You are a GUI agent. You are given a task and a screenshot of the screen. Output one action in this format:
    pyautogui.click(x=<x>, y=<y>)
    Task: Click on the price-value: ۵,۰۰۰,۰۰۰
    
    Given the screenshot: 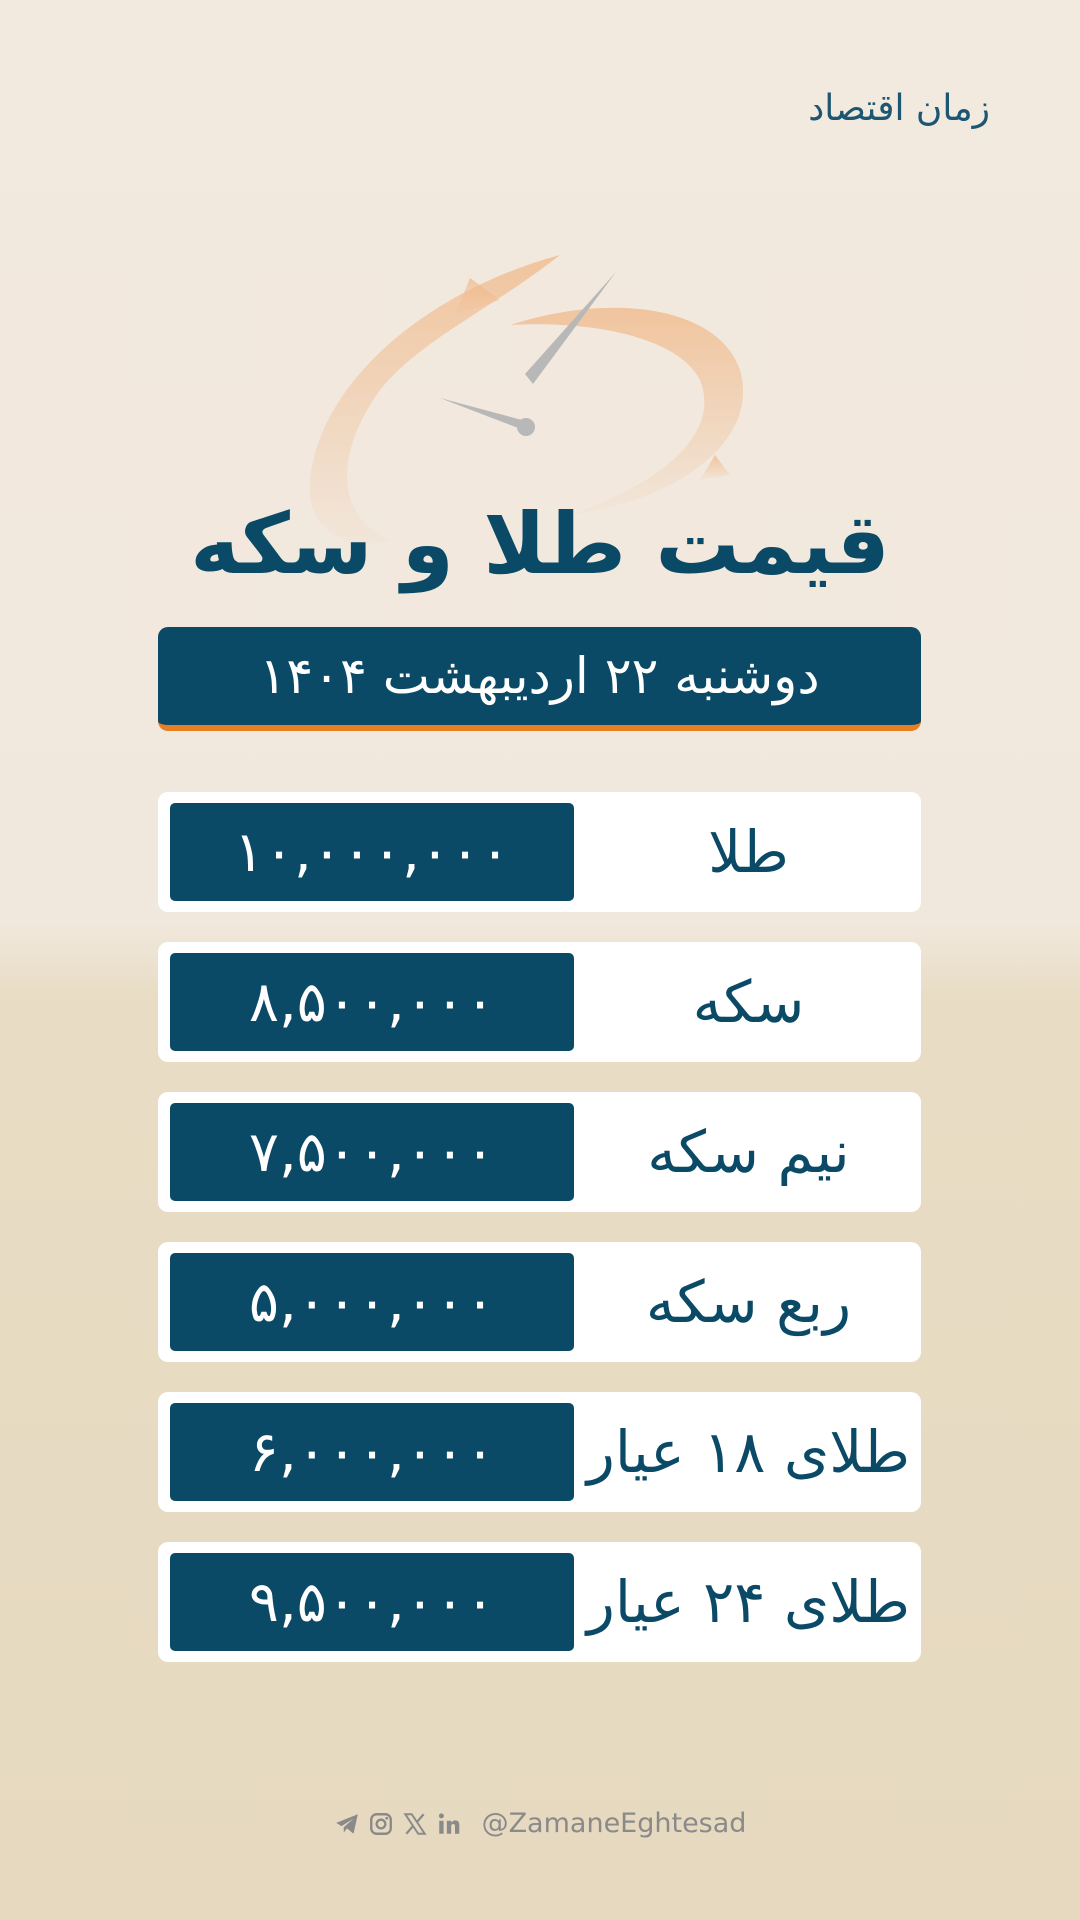 What is the action you would take?
    pyautogui.click(x=372, y=1302)
    